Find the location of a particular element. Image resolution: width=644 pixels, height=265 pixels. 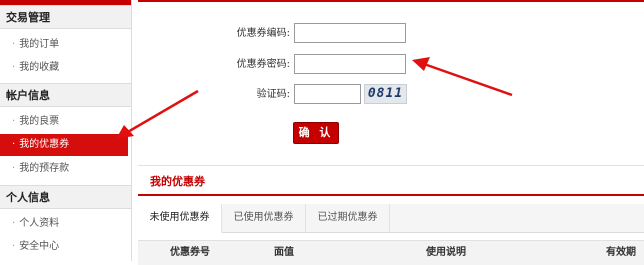

sidebar-item-security: · 安全中心 is located at coordinates (65, 247).